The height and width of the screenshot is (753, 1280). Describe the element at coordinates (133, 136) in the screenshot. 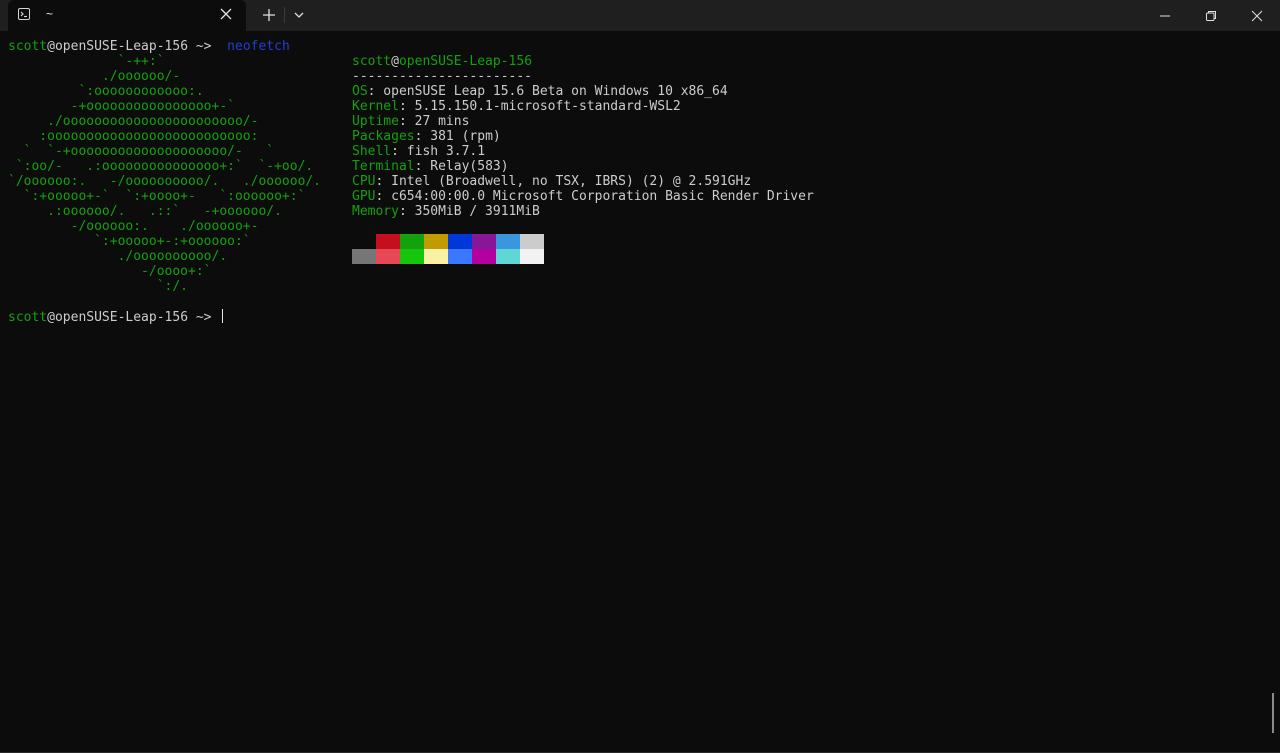

I see `logo-line: :oooooooooooooooooooooooooo:` at that location.